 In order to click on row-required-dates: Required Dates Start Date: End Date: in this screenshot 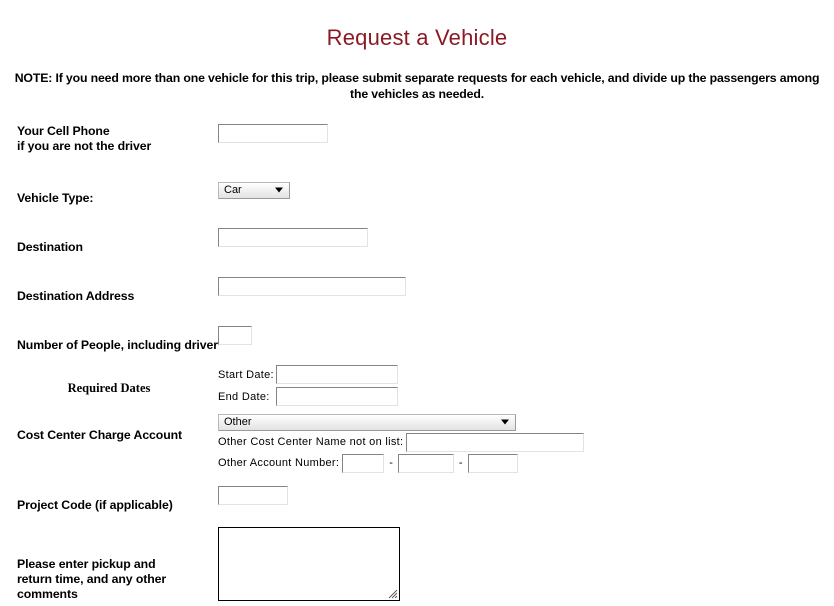, I will do `click(417, 387)`.